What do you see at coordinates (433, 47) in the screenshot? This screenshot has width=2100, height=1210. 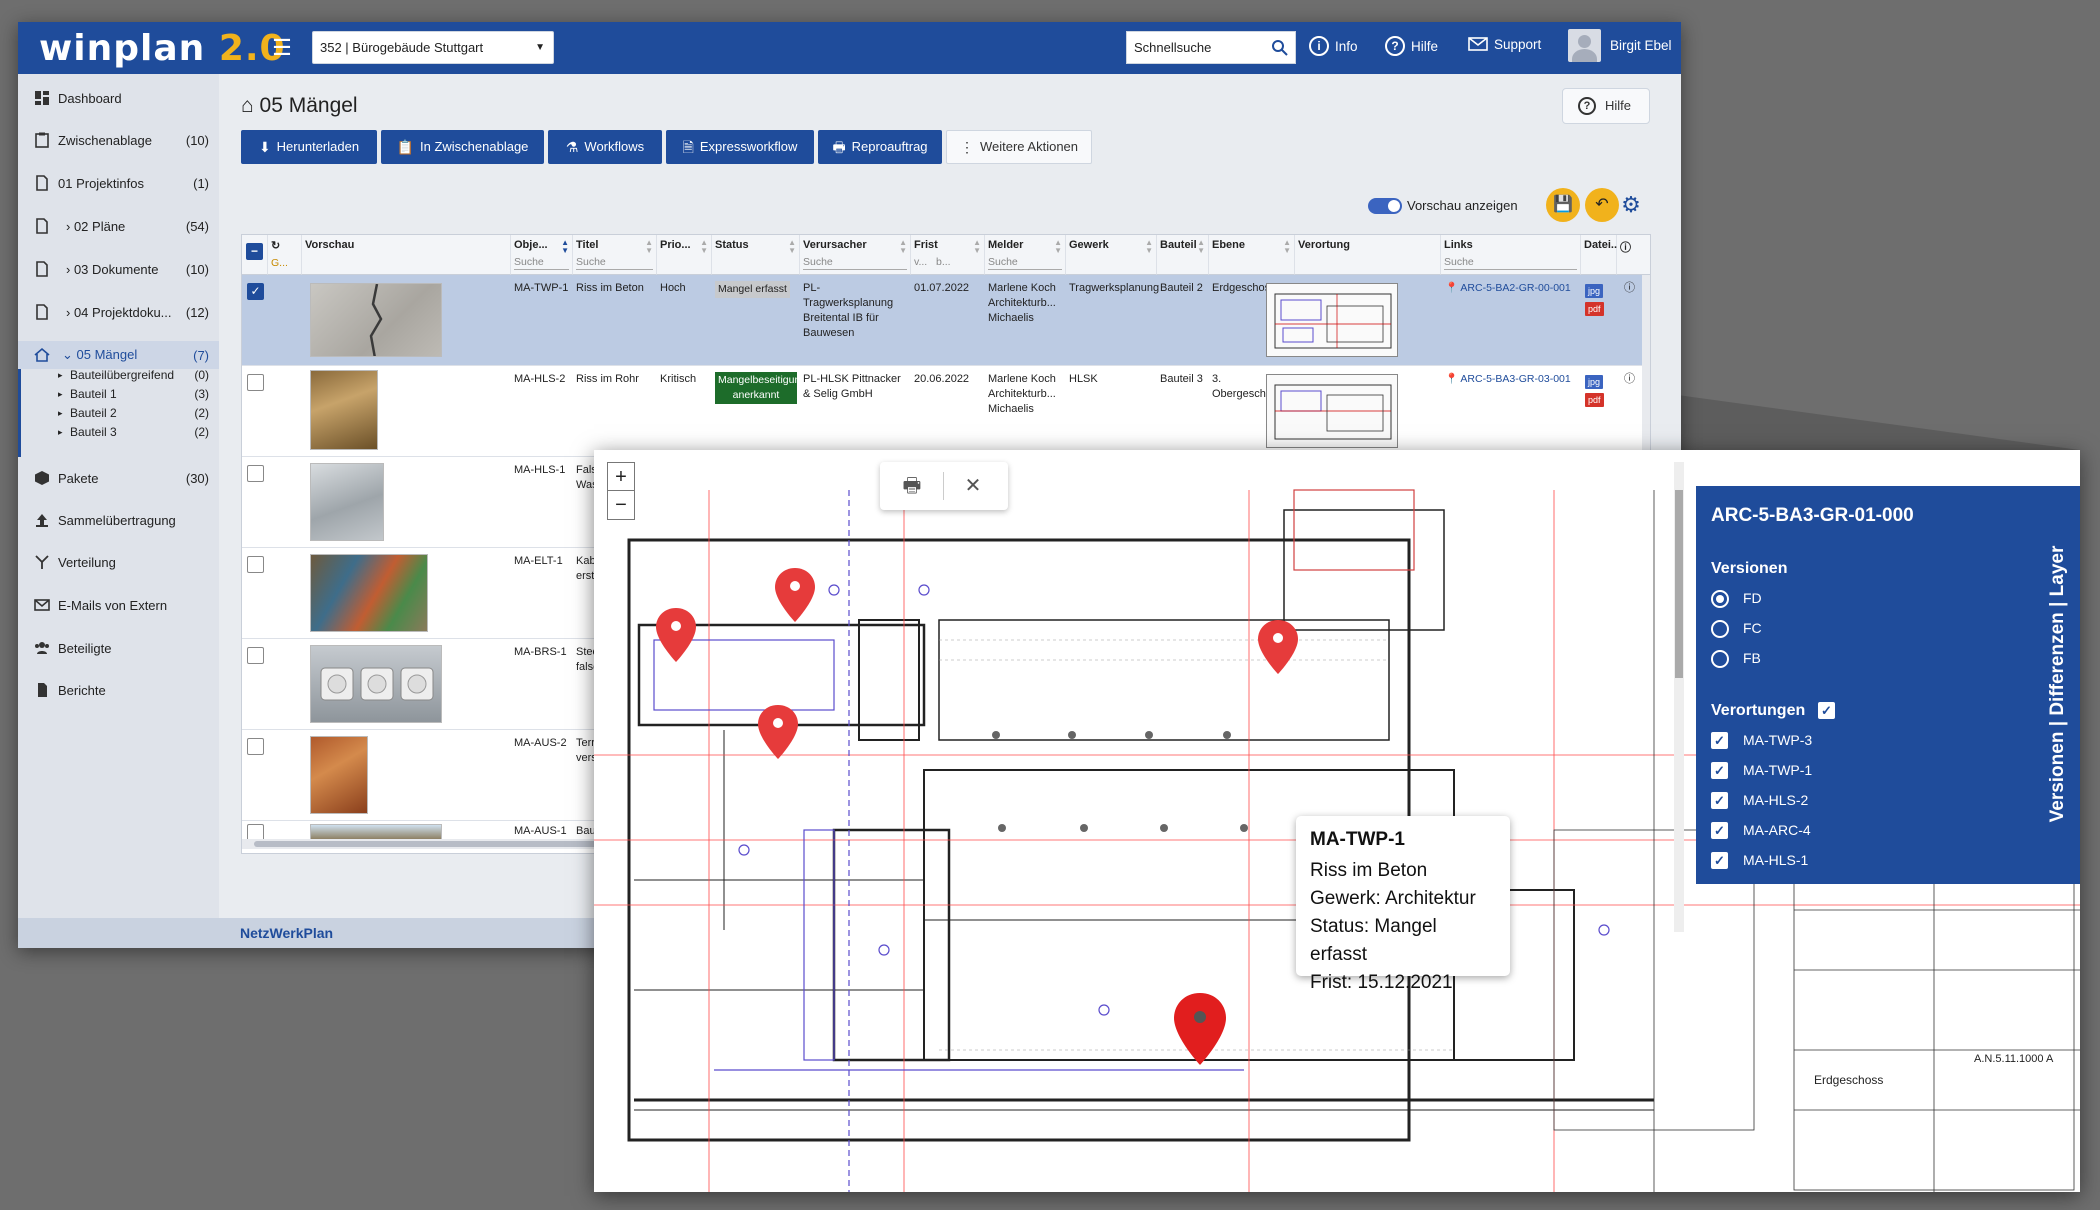 I see `project-select: 352 | Bürogebäude Stuttgart ▼` at bounding box center [433, 47].